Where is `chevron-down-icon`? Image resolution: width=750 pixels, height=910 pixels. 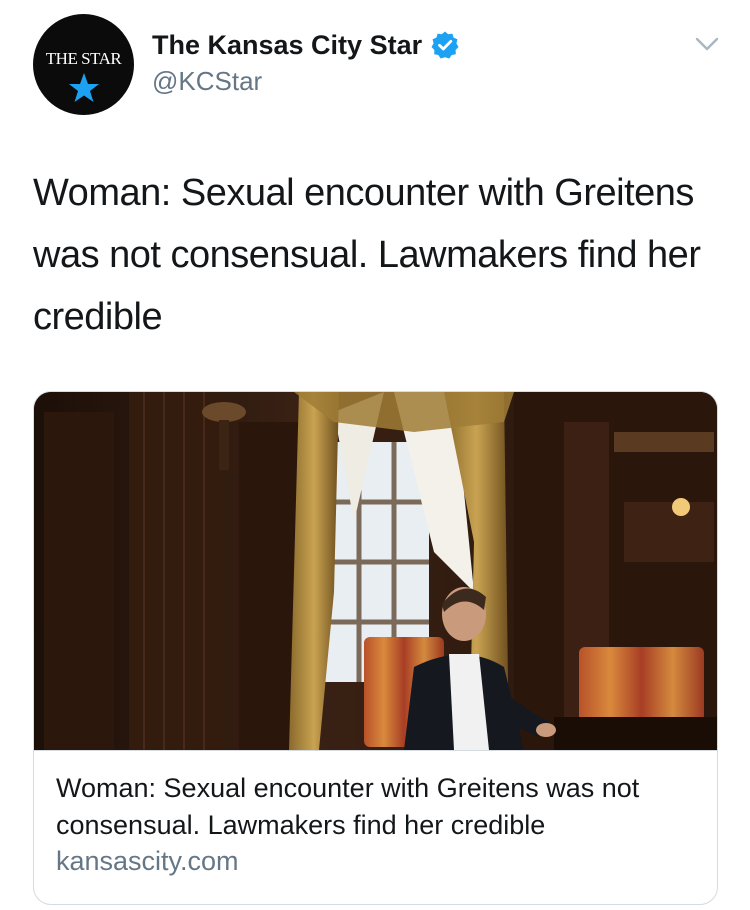
chevron-down-icon is located at coordinates (707, 44).